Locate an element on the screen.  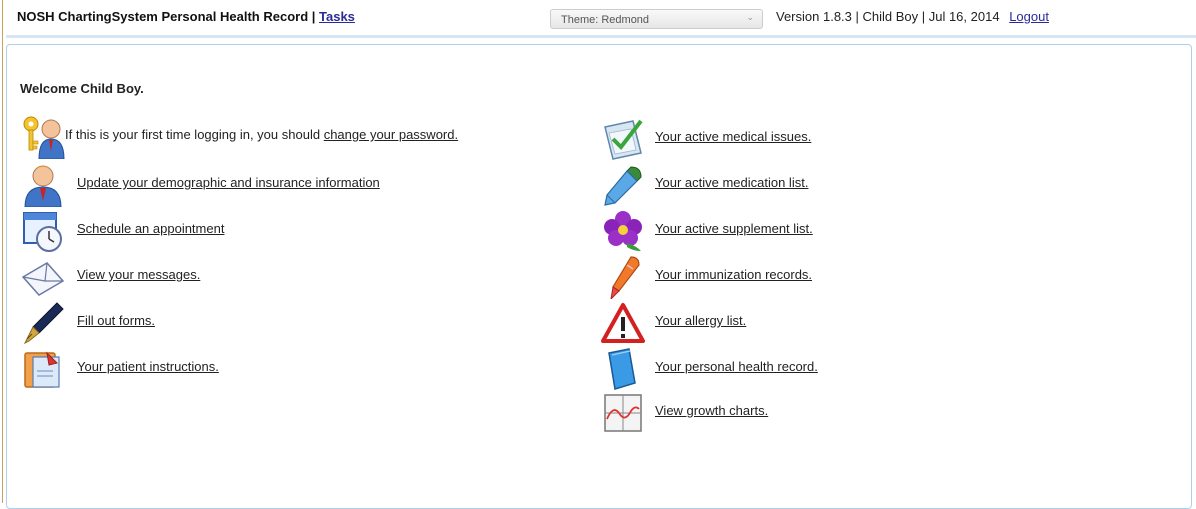
left-border-line is located at coordinates (2, 251).